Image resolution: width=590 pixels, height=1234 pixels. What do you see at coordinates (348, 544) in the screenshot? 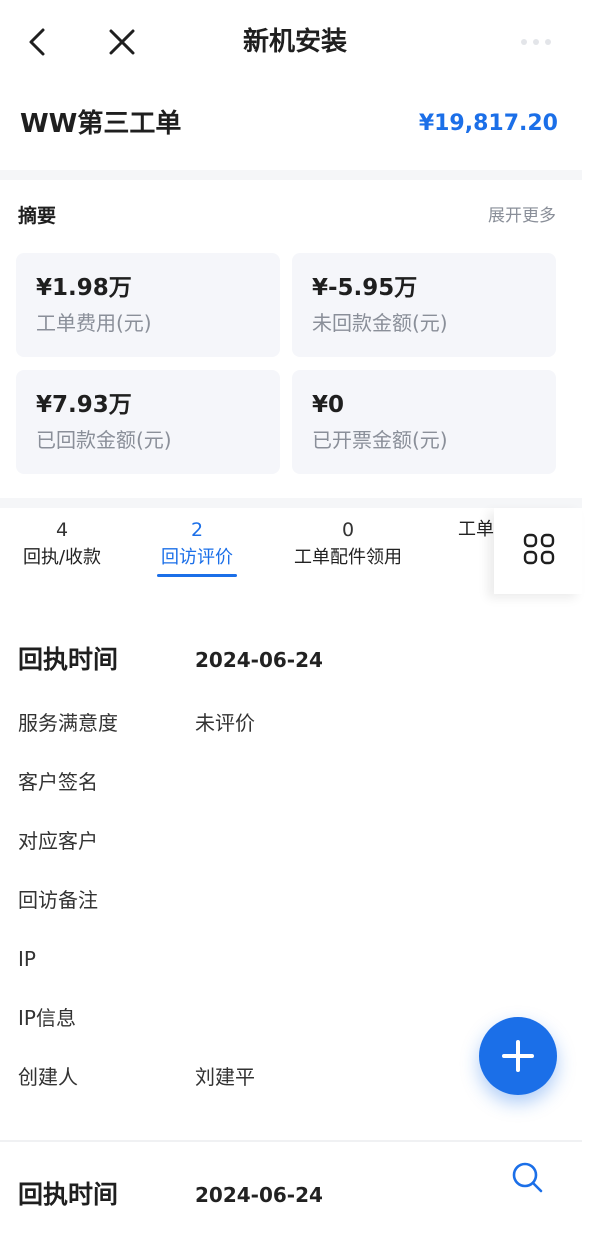
I see `tab-parts-usage: 0 工单配件领用` at bounding box center [348, 544].